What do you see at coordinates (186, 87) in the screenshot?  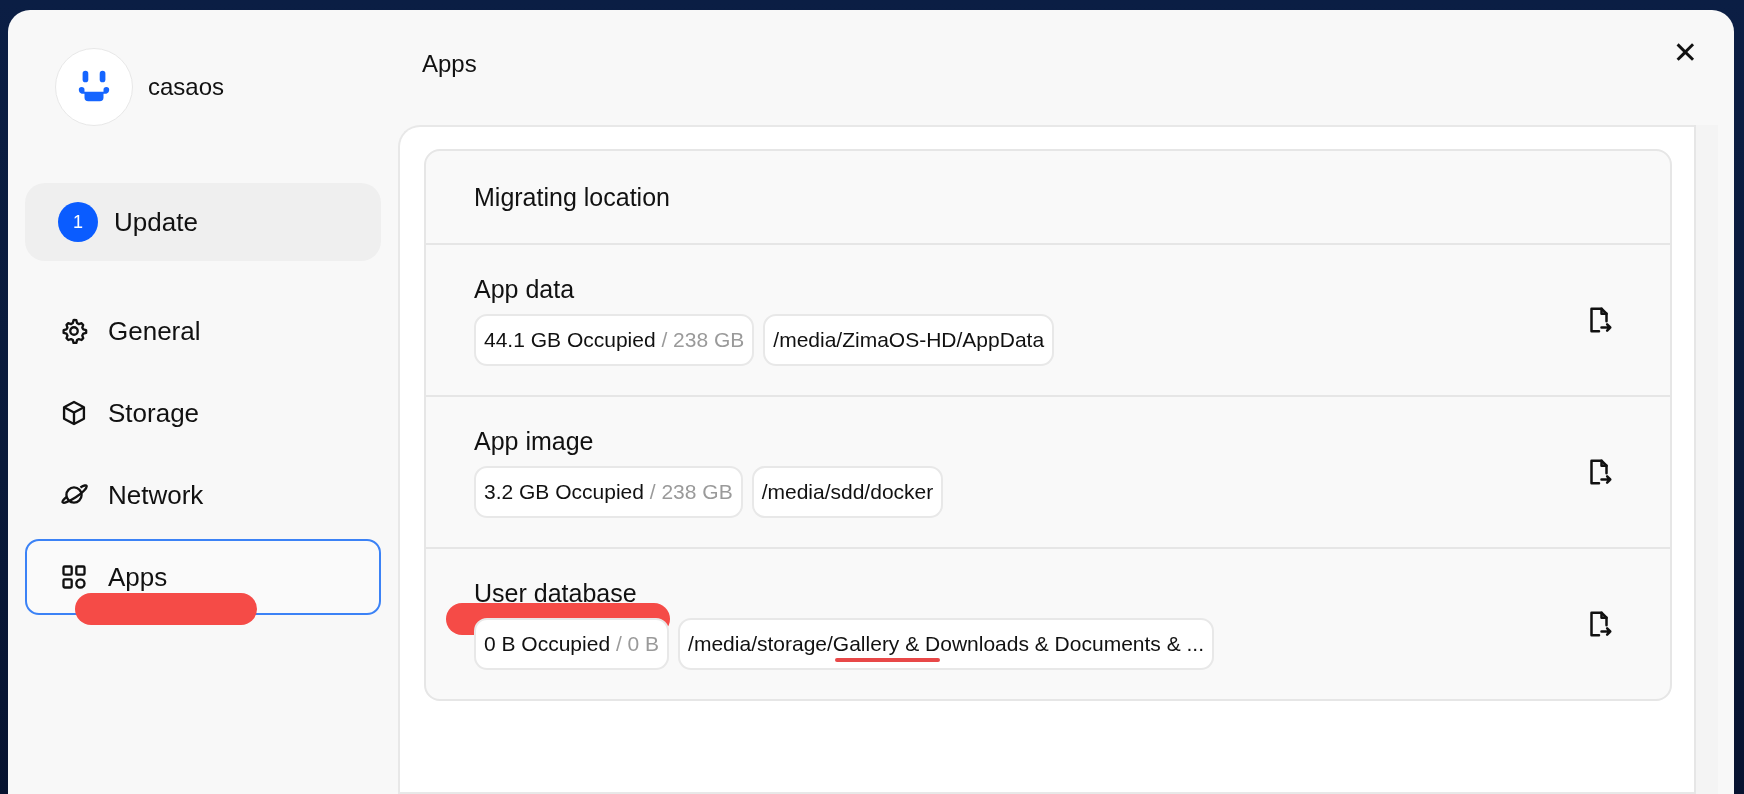 I see `user-name: casaos` at bounding box center [186, 87].